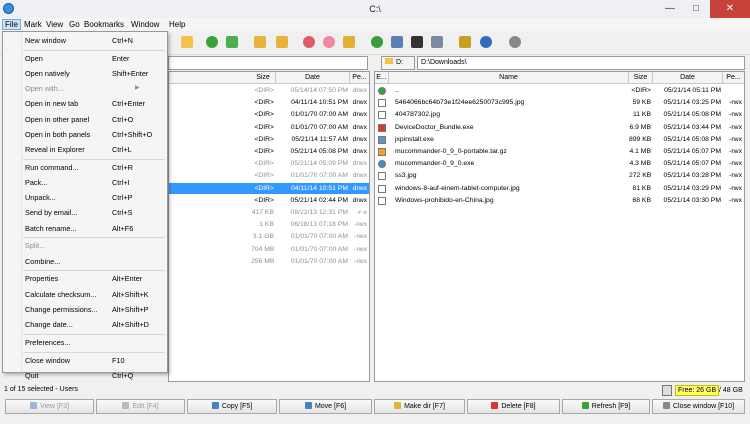 The image size is (750, 424). I want to click on cell-name: mucommander-0_9_0.exe, so click(435, 164).